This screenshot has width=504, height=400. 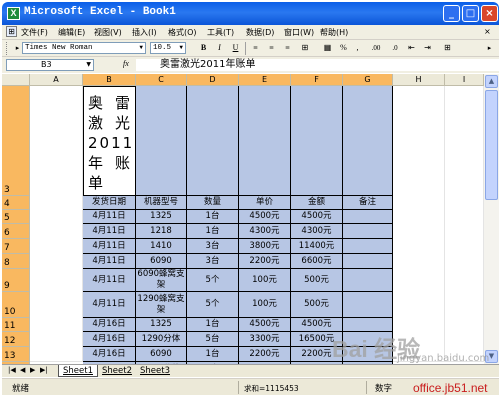 I want to click on cell-model: 1410, so click(x=161, y=246).